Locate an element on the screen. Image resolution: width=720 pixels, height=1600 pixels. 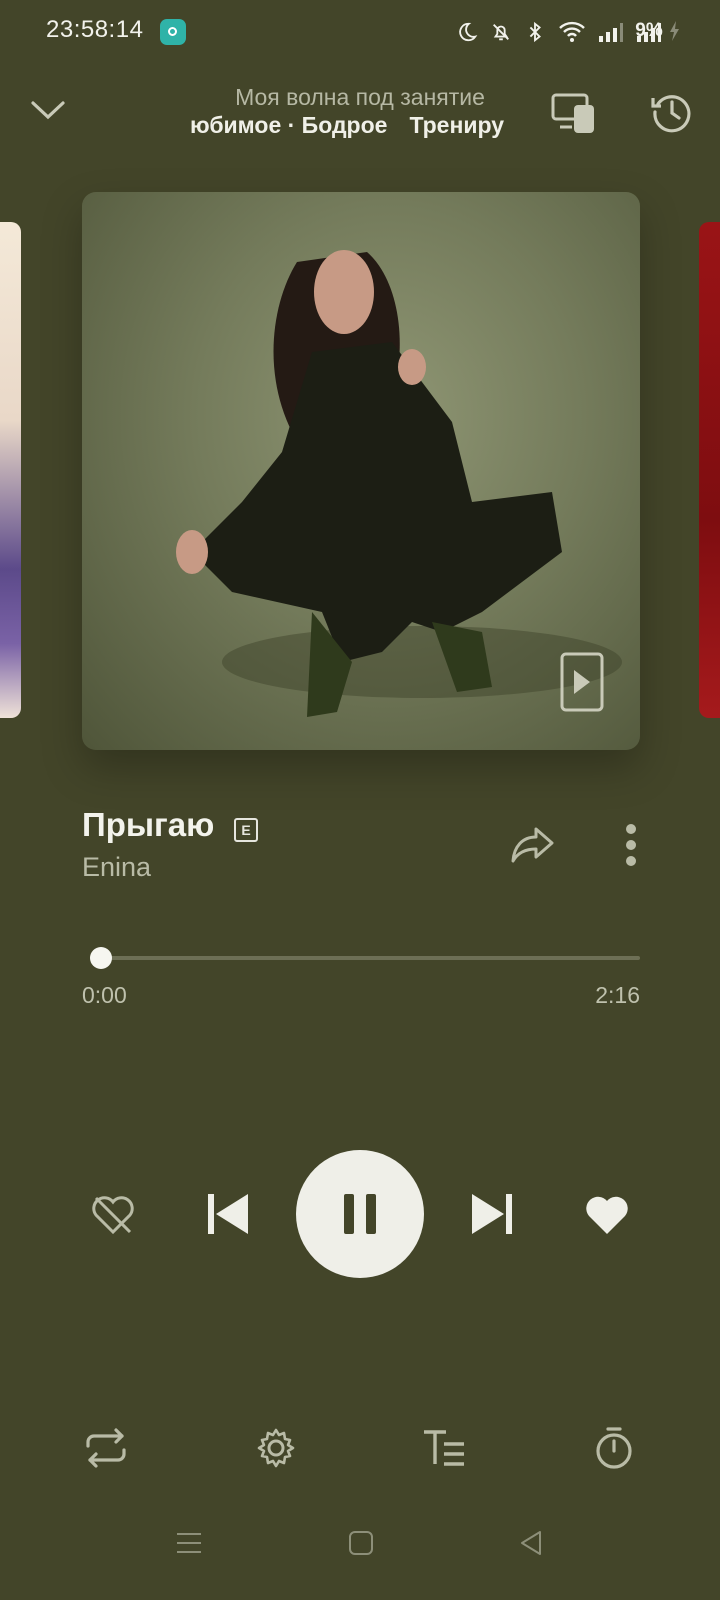
video-clip-button is located at coordinates (582, 682).